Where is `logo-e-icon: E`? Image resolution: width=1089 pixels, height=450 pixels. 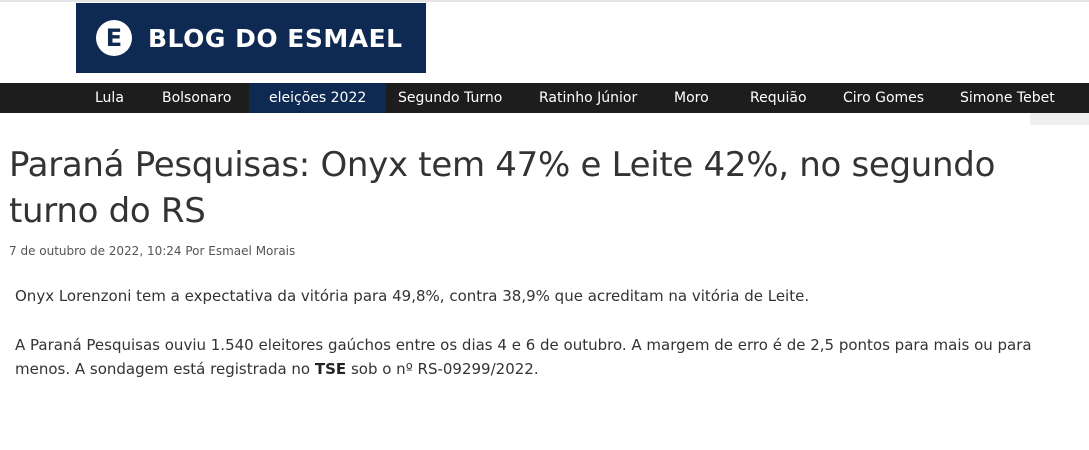
logo-e-icon: E is located at coordinates (114, 38).